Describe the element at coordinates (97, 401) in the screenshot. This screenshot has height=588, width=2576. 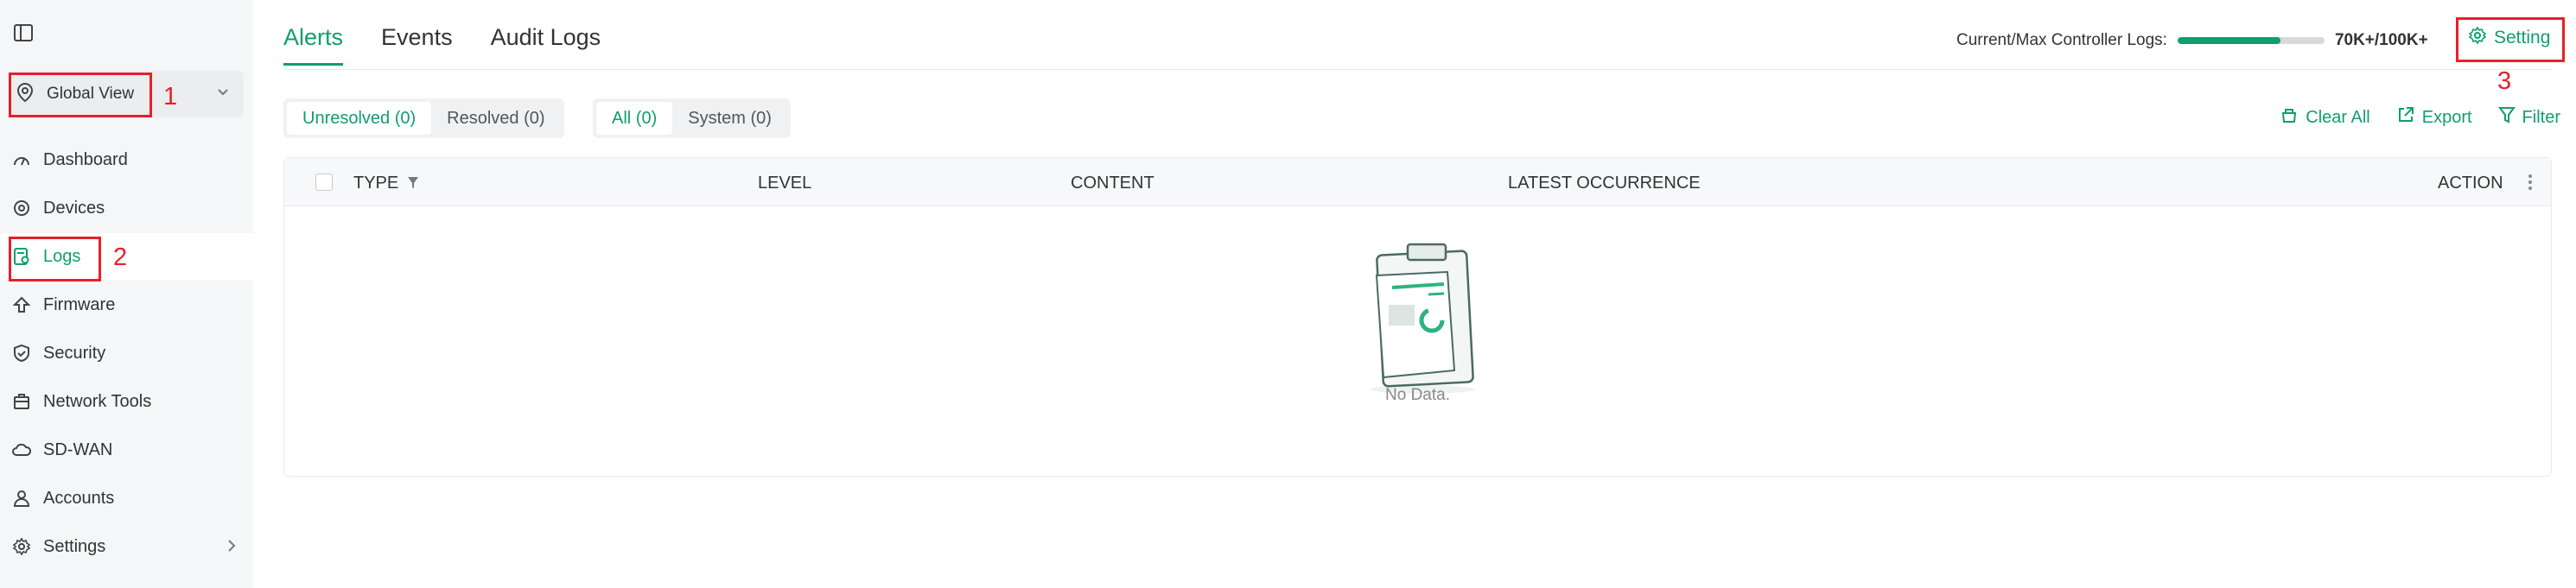
I see `sidebar-item-label: Network Tools` at that location.